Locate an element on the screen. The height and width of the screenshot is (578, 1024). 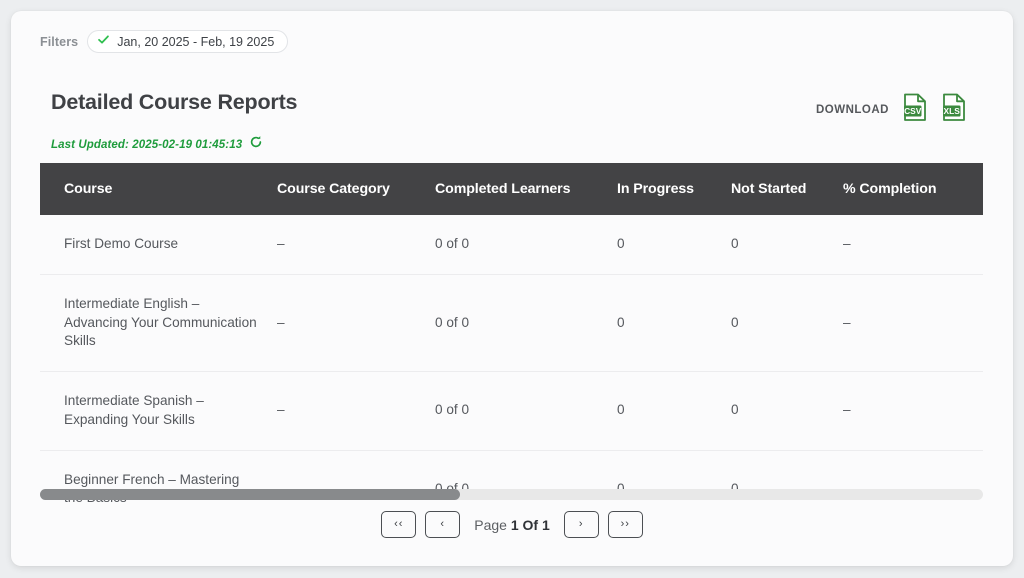
last-page-button: ›› is located at coordinates (625, 524).